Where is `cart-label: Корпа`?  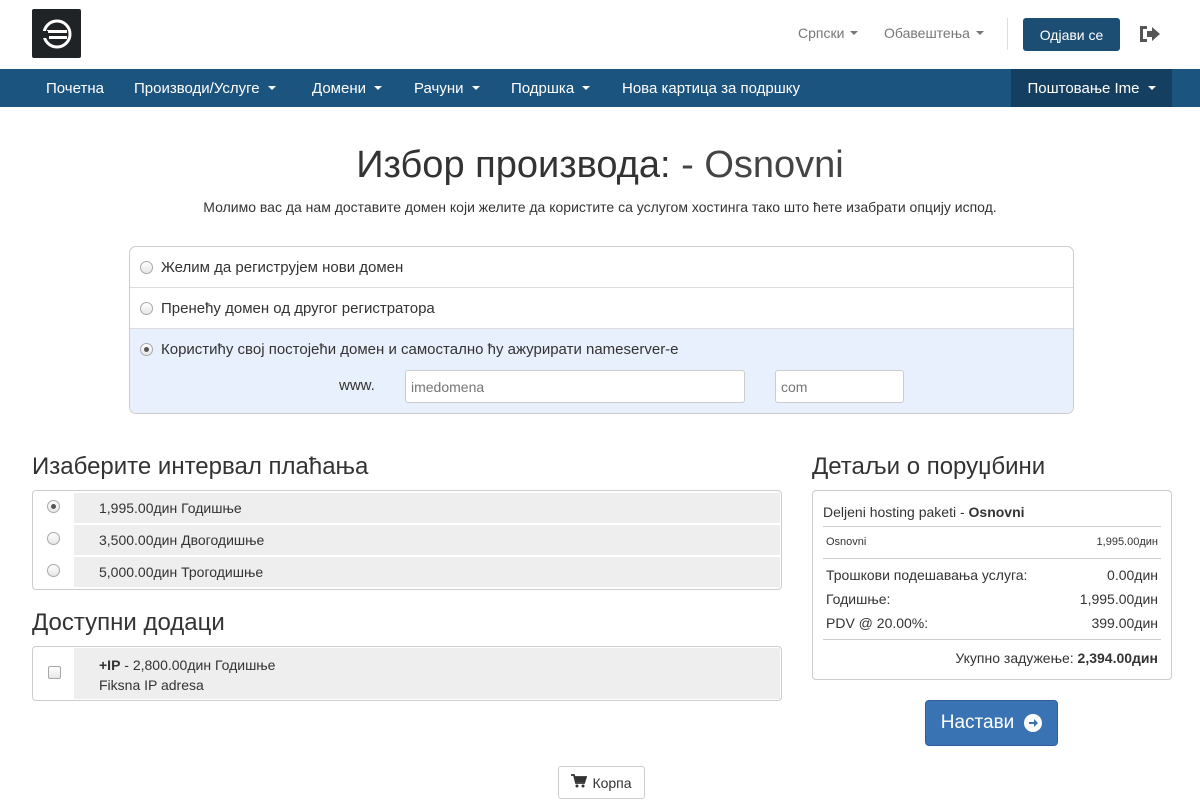
cart-label: Корпа is located at coordinates (612, 782).